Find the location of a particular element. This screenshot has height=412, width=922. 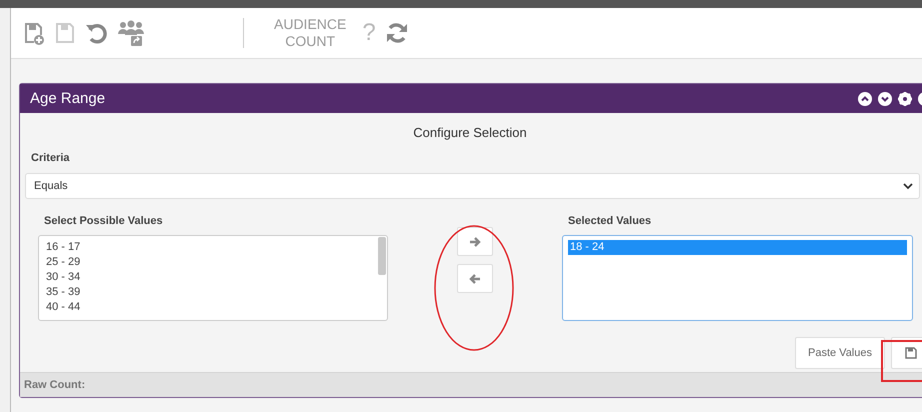

add-button is located at coordinates (475, 241).